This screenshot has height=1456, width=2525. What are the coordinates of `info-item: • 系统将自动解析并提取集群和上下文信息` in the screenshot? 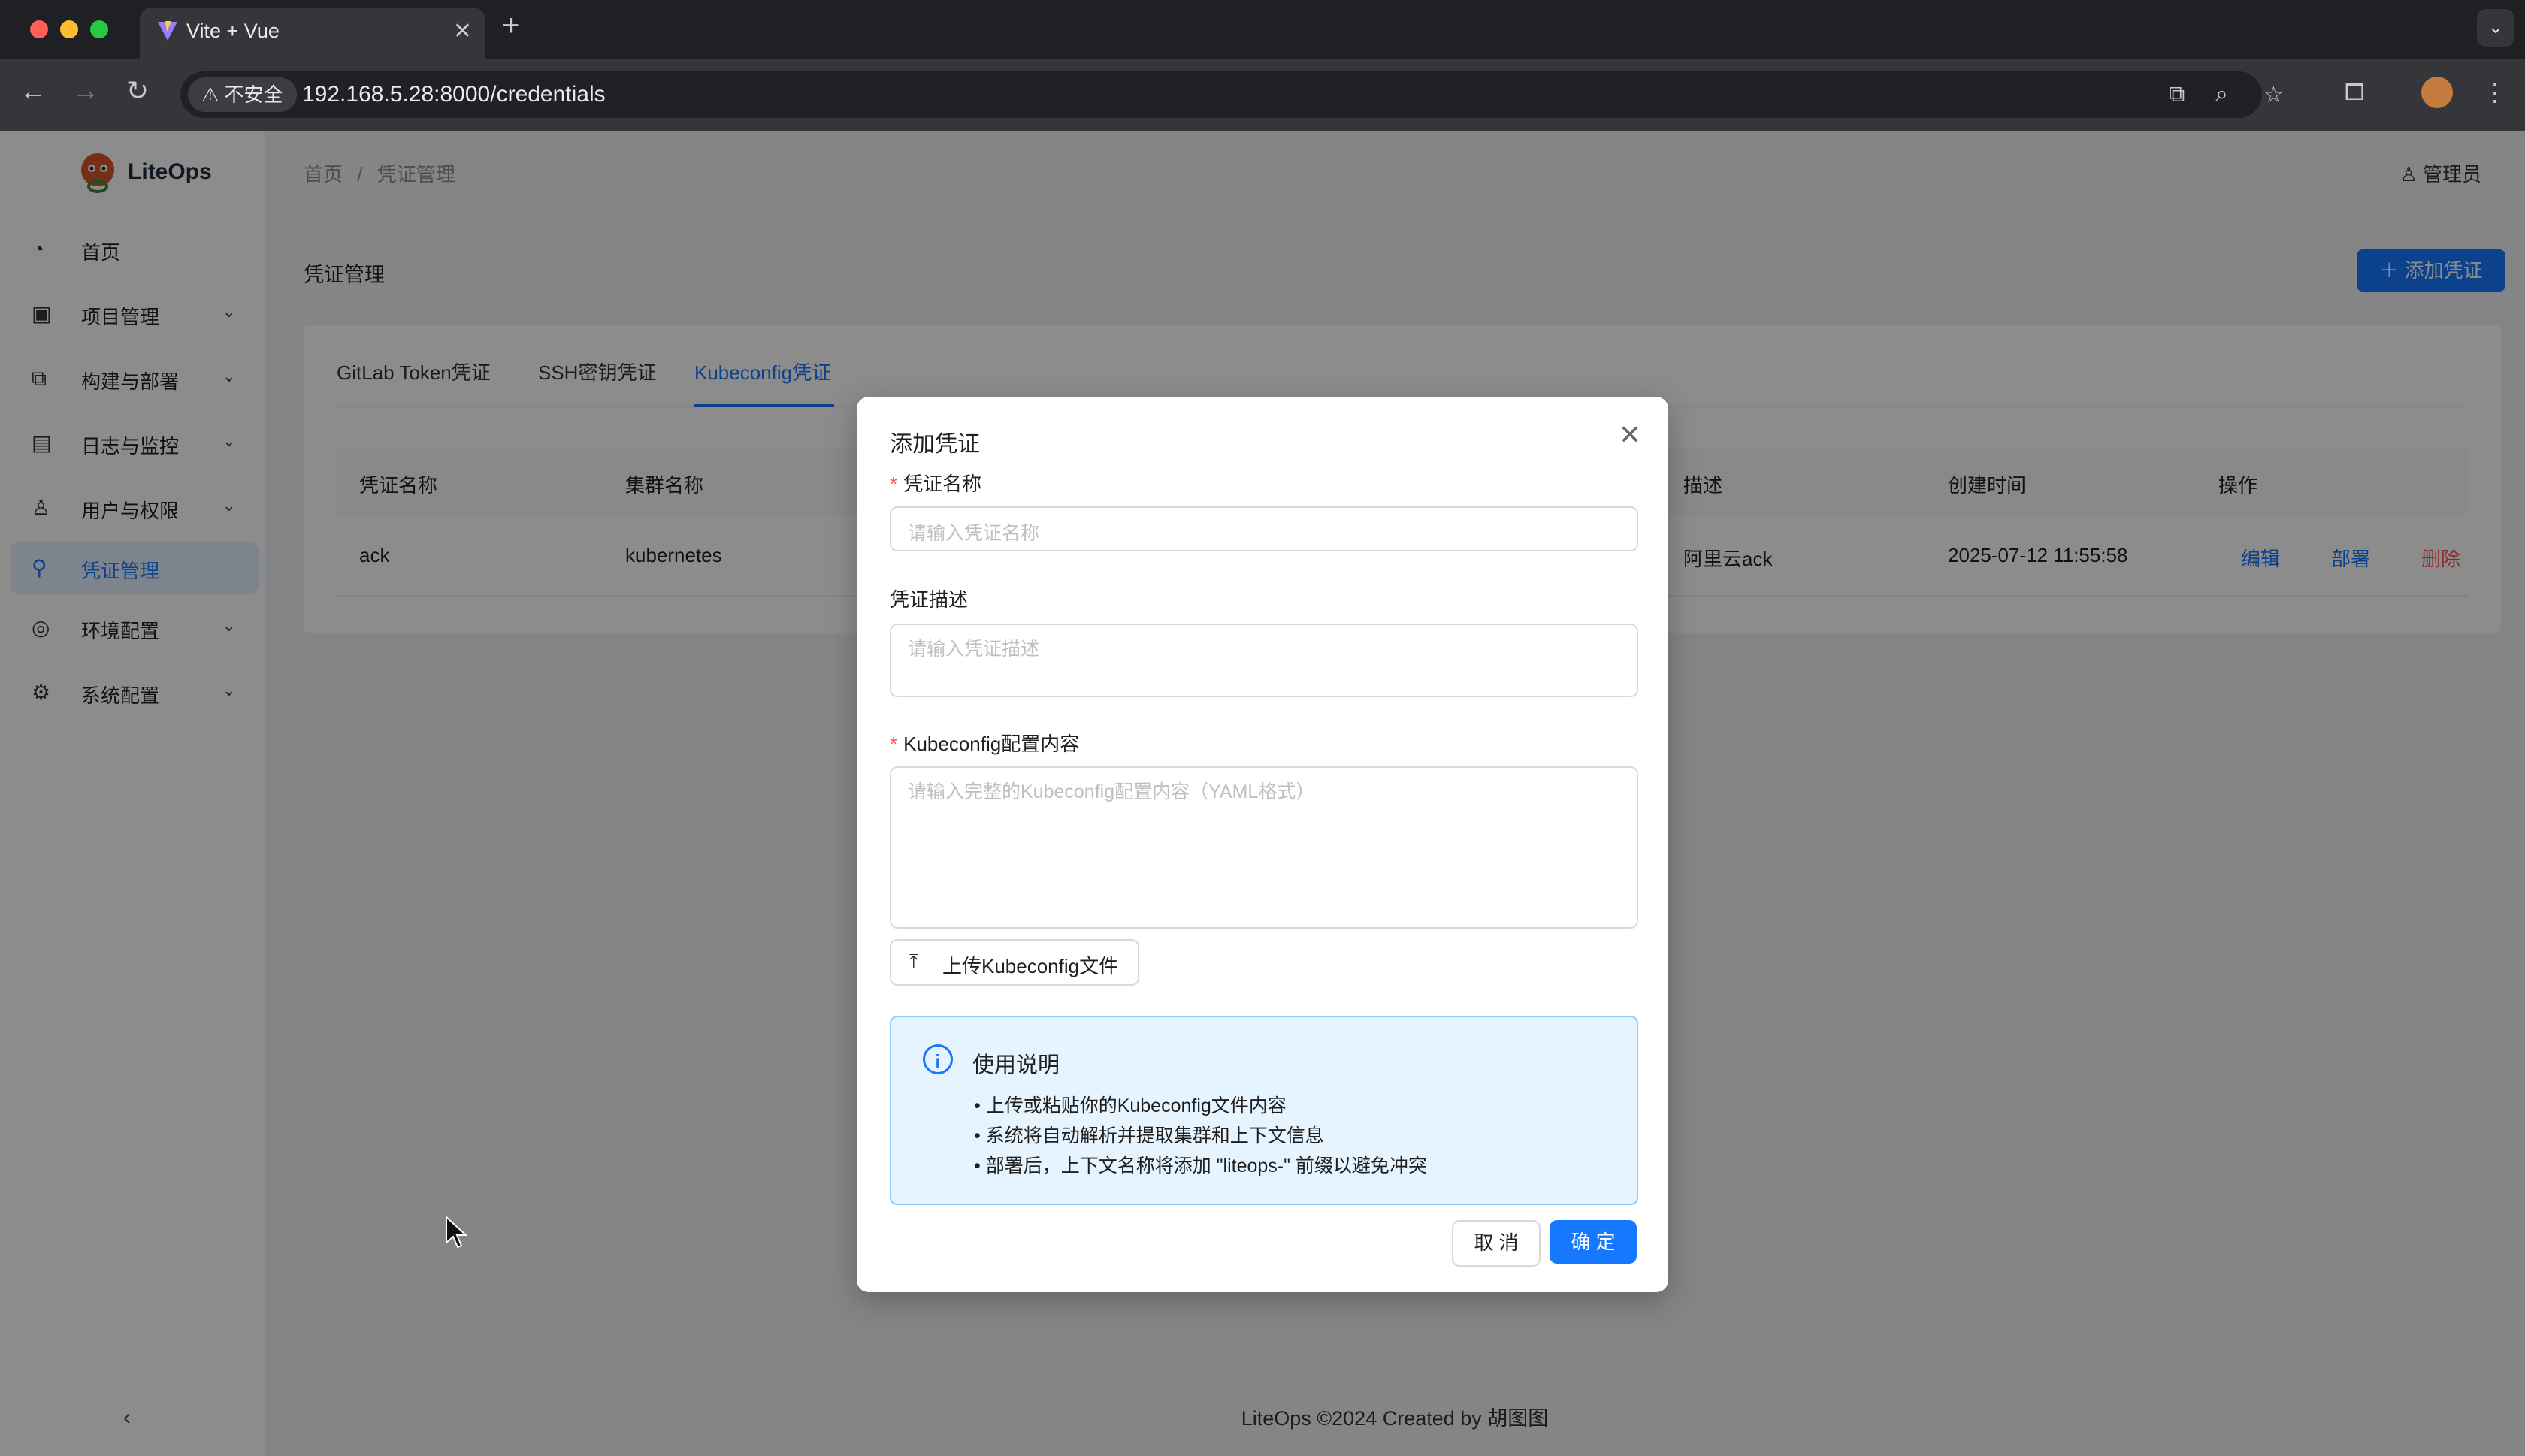 It's located at (1149, 1135).